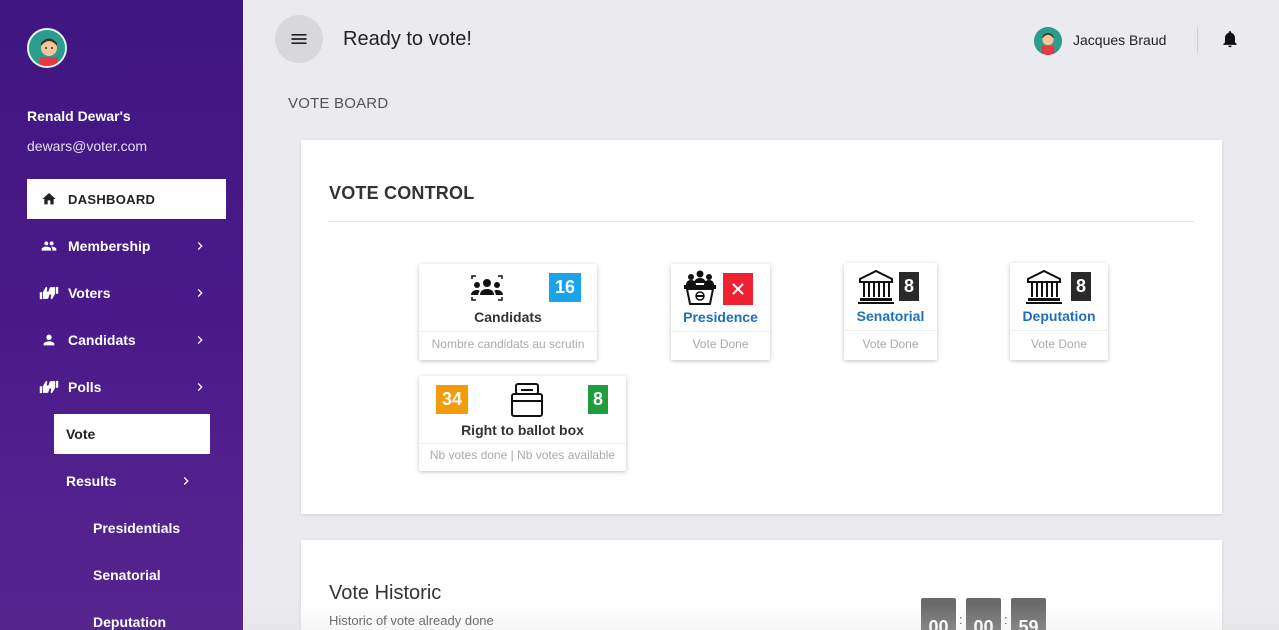 The image size is (1279, 630). What do you see at coordinates (136, 528) in the screenshot?
I see `sidebar-item-presidentials: Presidentials` at bounding box center [136, 528].